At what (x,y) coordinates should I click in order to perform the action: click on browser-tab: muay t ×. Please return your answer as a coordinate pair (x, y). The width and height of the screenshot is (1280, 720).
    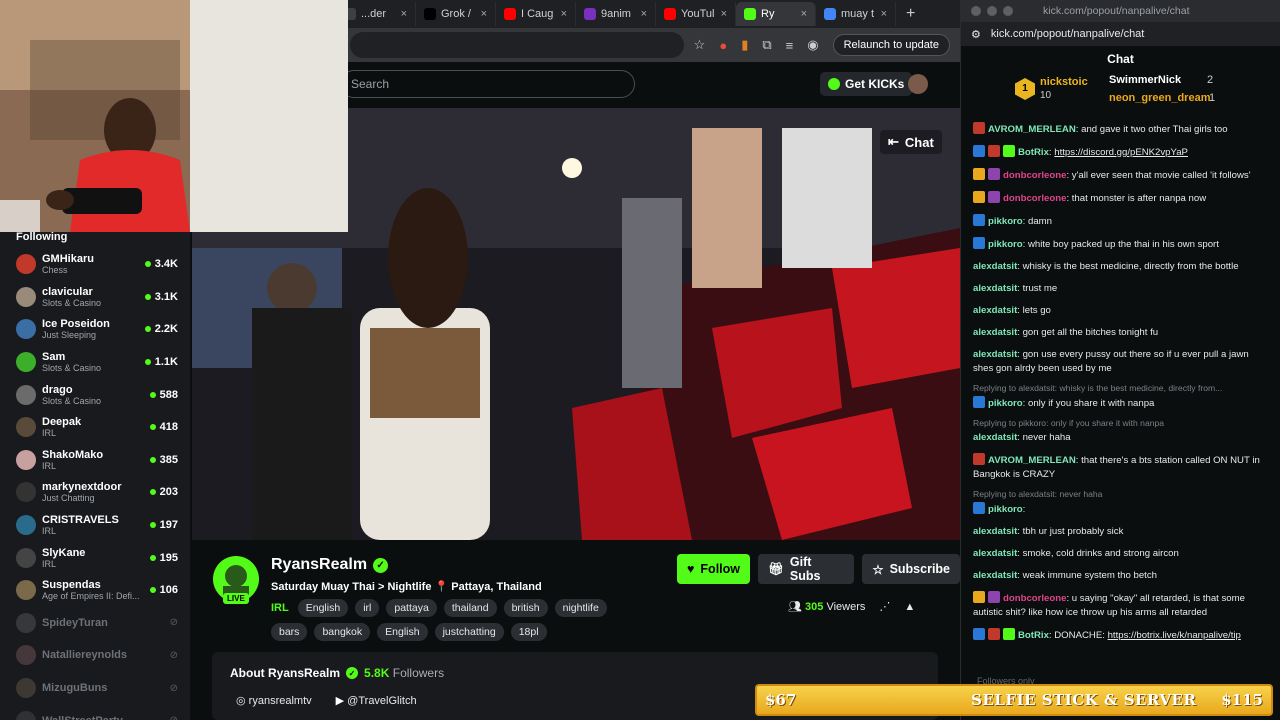
    Looking at the image, I should click on (856, 14).